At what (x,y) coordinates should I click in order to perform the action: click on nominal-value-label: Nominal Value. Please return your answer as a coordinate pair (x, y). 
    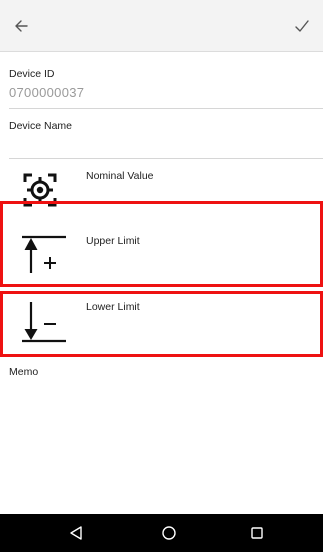
    Looking at the image, I should click on (120, 176).